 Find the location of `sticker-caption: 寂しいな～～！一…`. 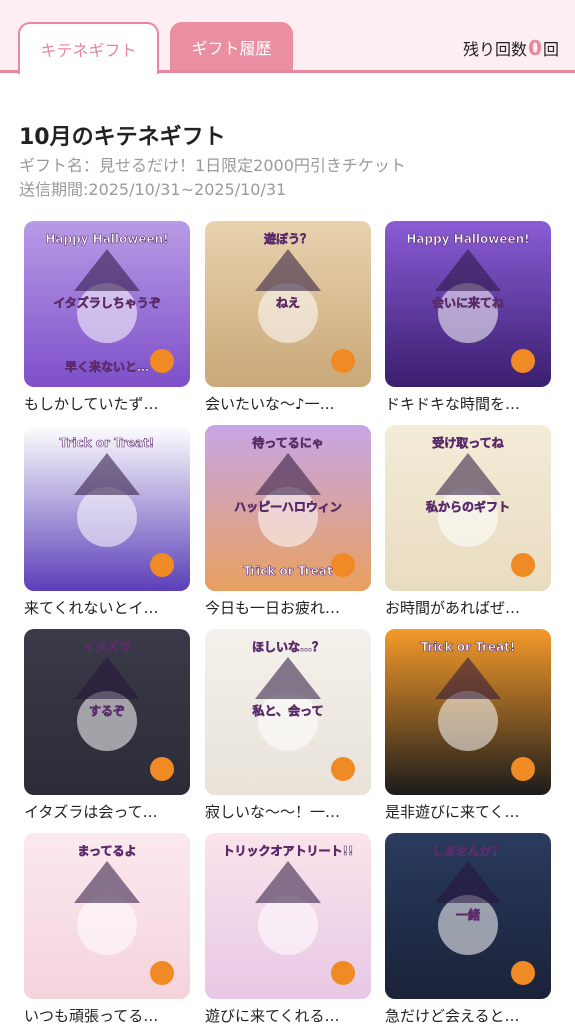

sticker-caption: 寂しいな～～！一… is located at coordinates (273, 812).